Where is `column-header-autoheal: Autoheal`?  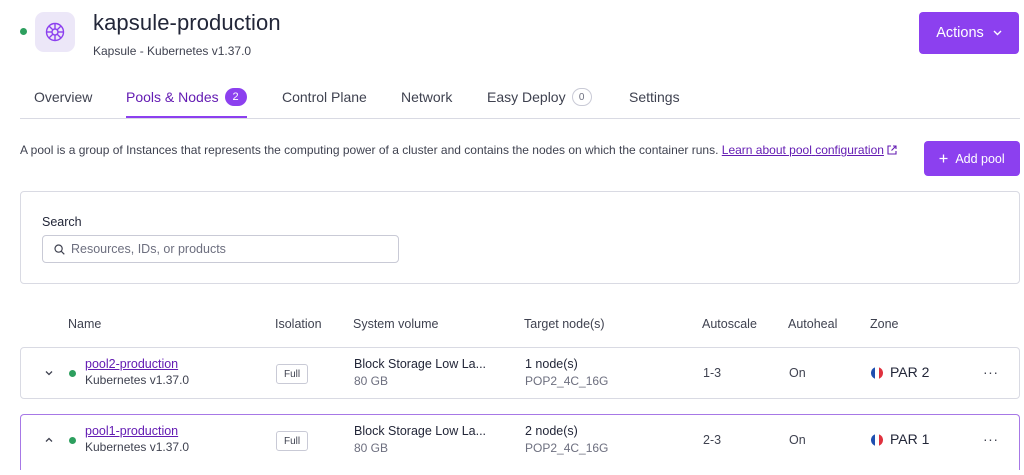 column-header-autoheal: Autoheal is located at coordinates (813, 324).